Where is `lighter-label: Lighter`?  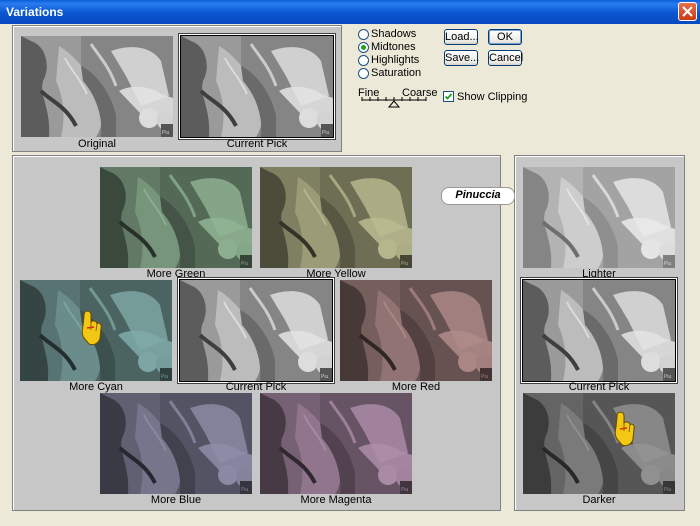
lighter-label: Lighter is located at coordinates (599, 274).